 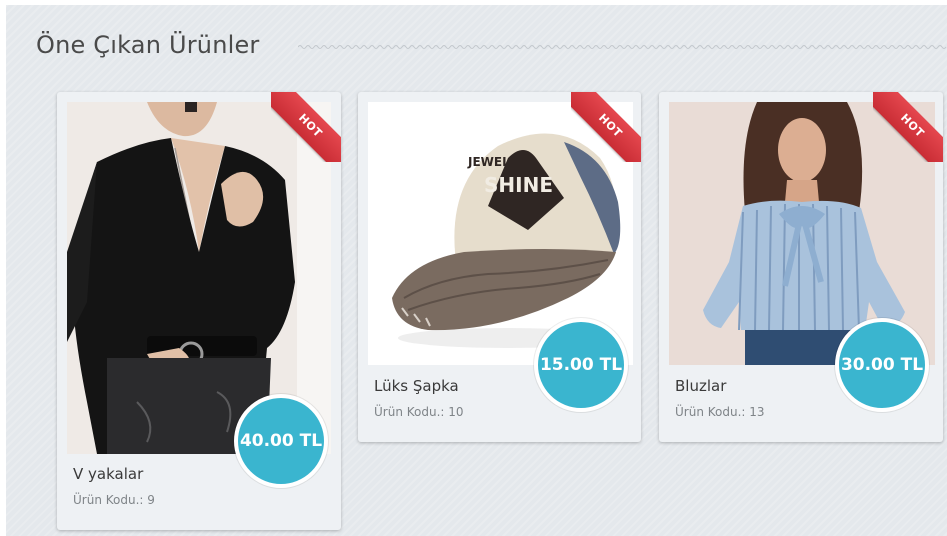 What do you see at coordinates (419, 412) in the screenshot?
I see `product-code: Ürün Kodu.: 10` at bounding box center [419, 412].